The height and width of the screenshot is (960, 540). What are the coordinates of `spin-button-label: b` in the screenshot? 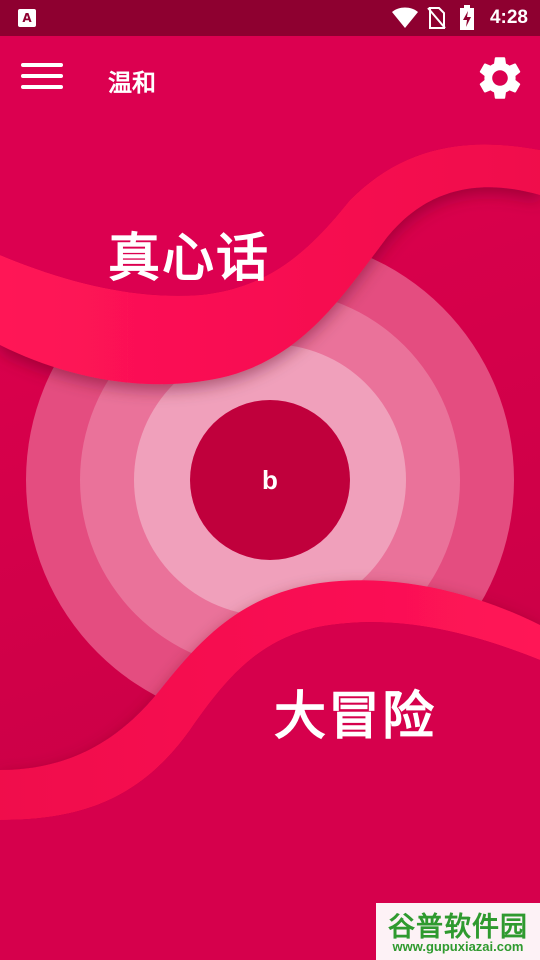 It's located at (270, 479).